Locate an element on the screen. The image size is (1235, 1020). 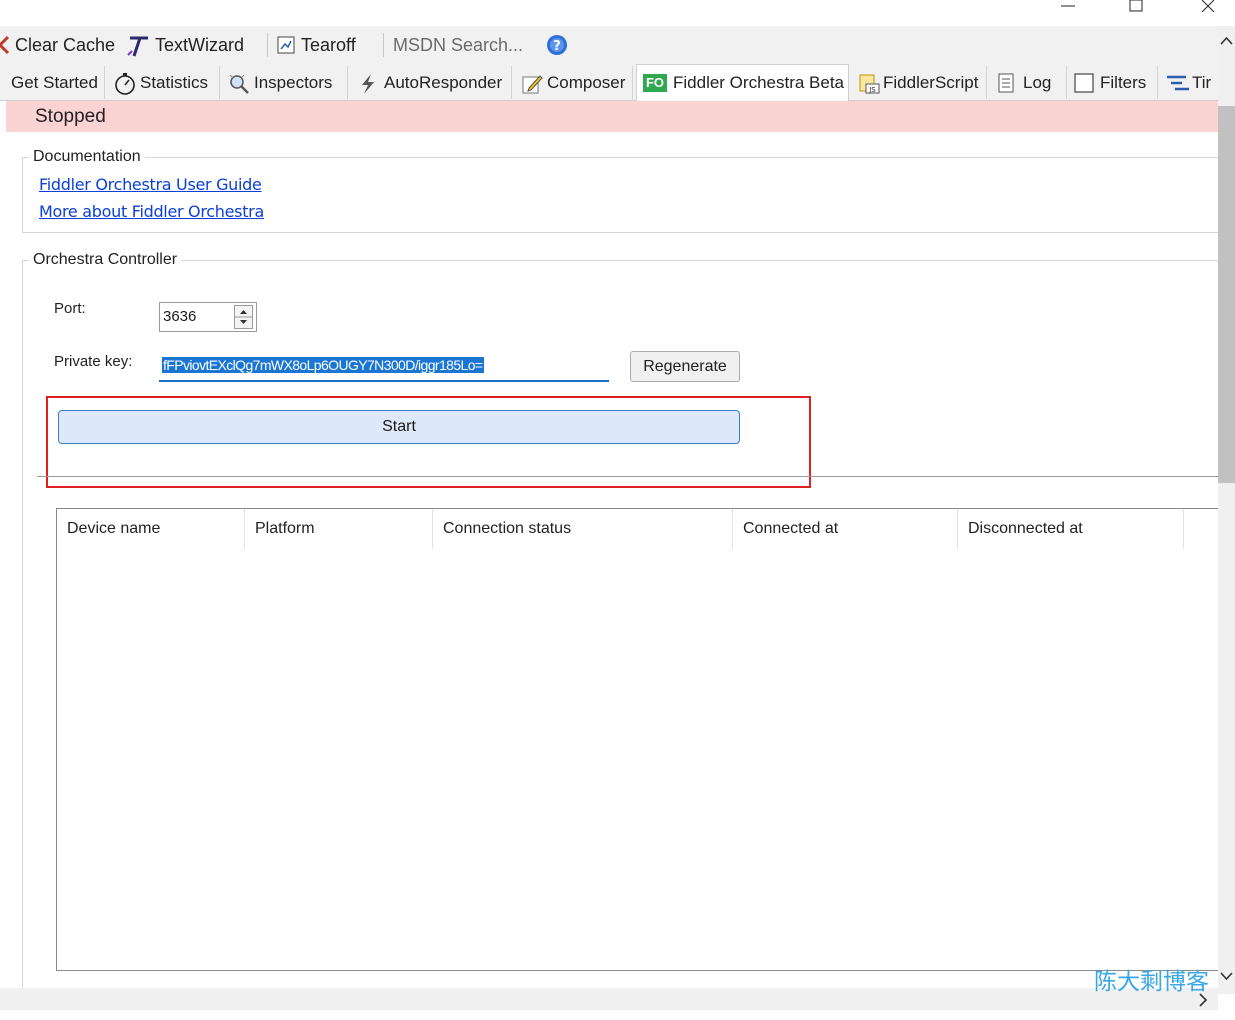
textwizard-button: TextWizard is located at coordinates (185, 45).